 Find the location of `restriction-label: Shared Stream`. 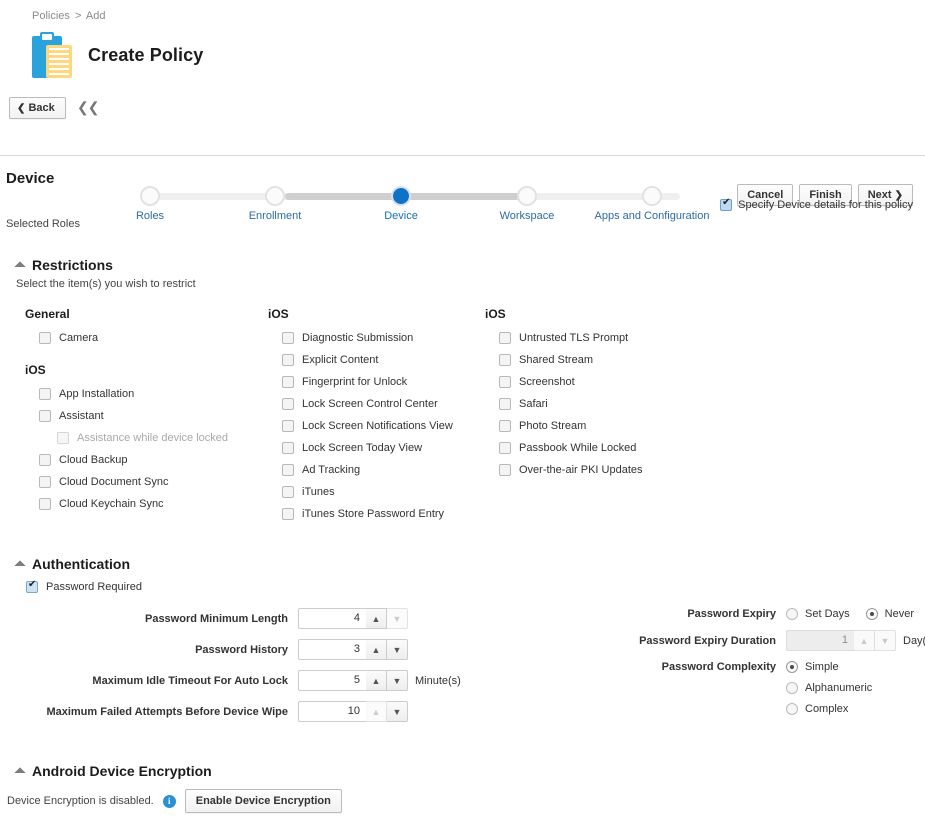

restriction-label: Shared Stream is located at coordinates (556, 360).